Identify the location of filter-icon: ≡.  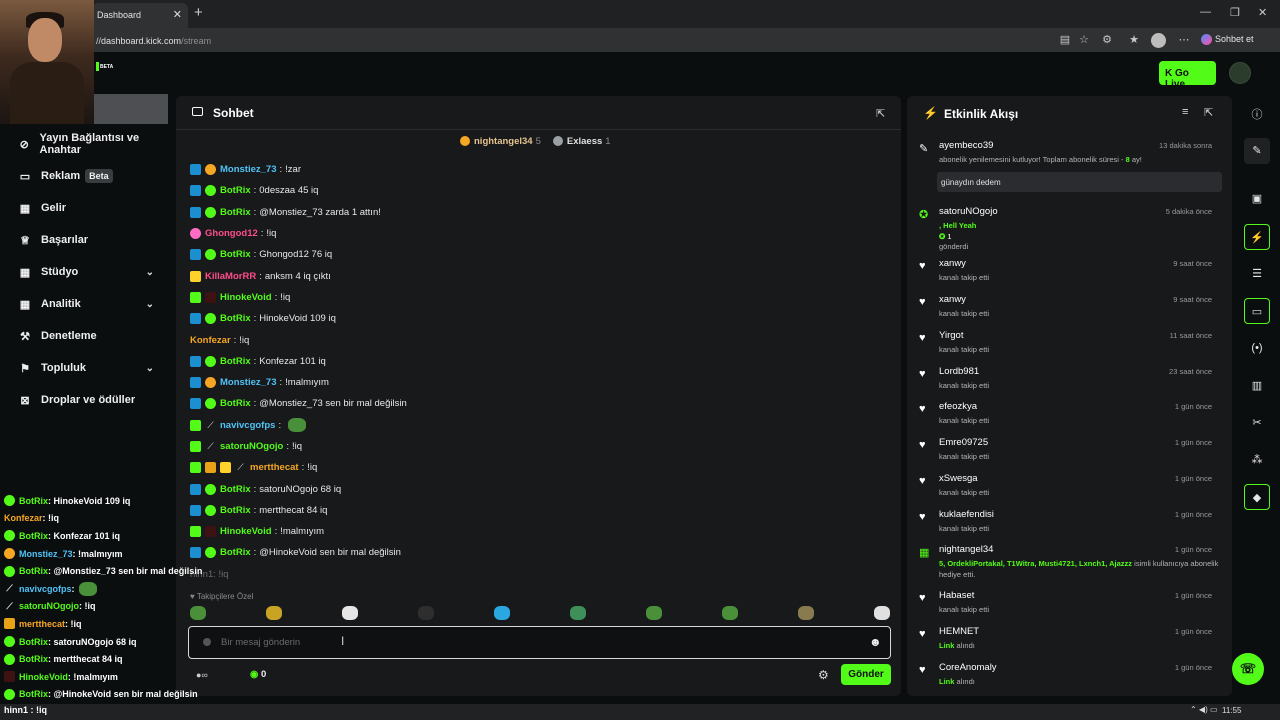
(1185, 112).